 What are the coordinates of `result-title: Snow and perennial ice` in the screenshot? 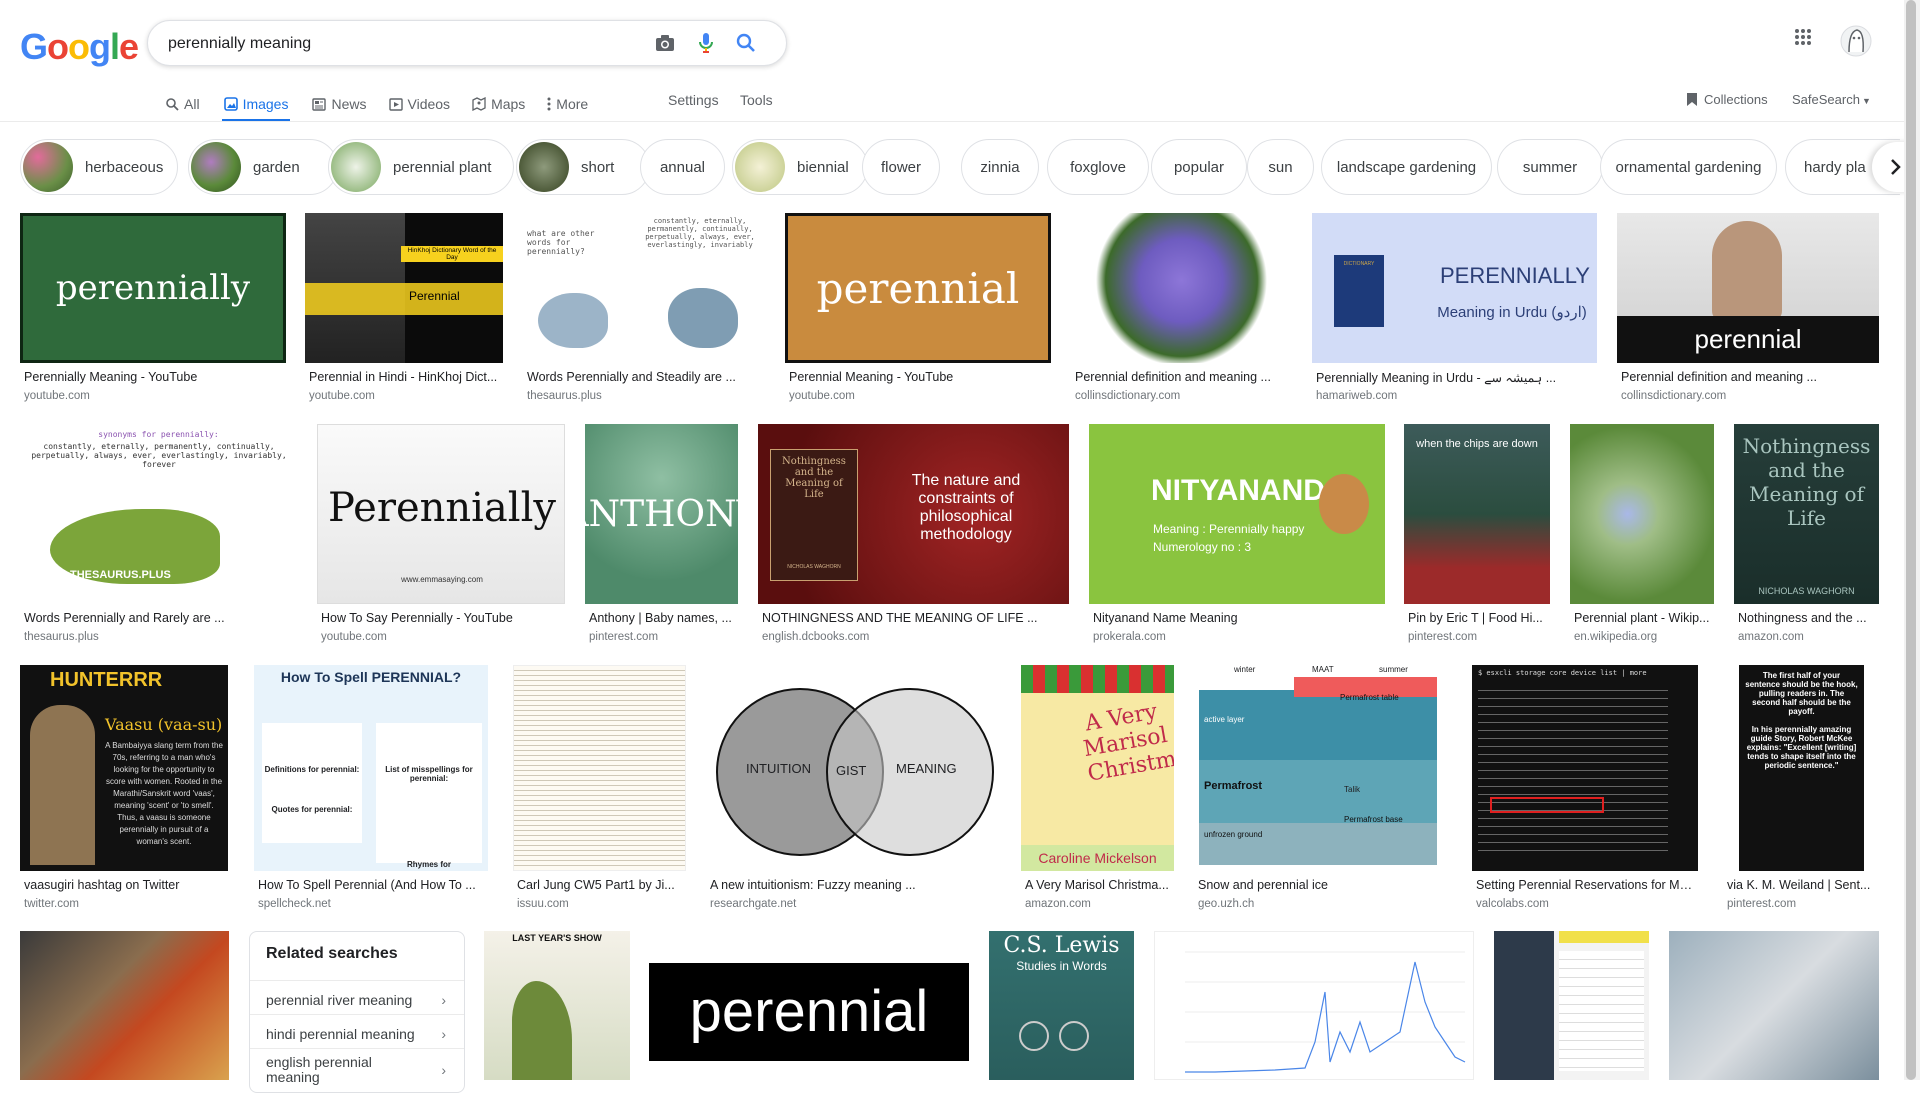 It's located at (1263, 885).